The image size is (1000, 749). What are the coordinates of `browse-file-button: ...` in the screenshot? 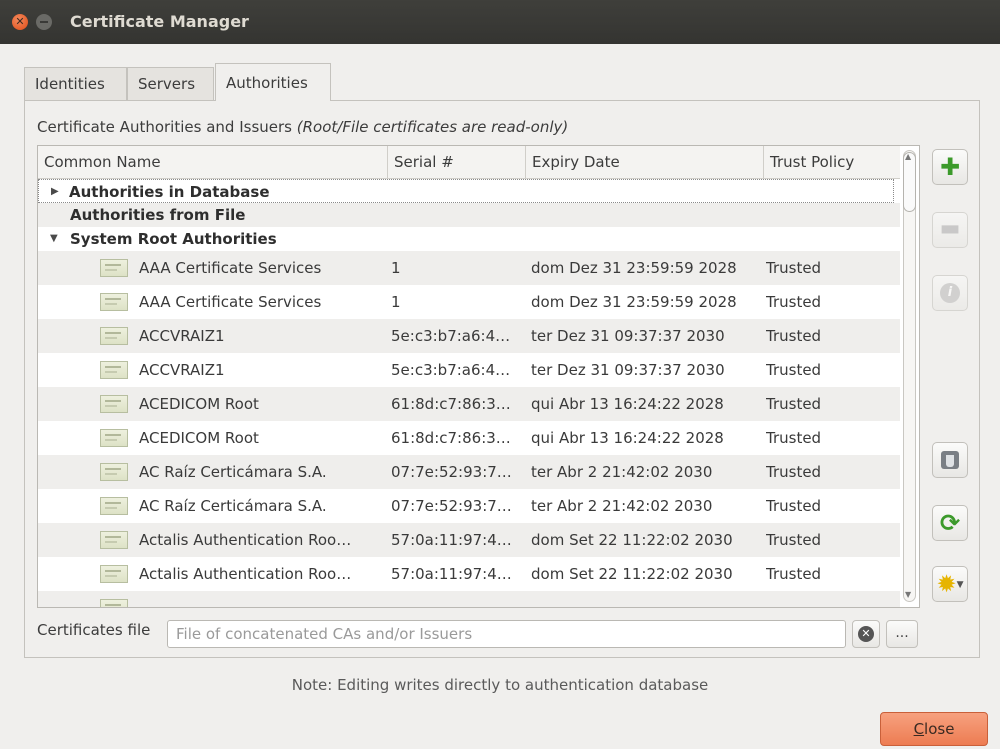 It's located at (902, 634).